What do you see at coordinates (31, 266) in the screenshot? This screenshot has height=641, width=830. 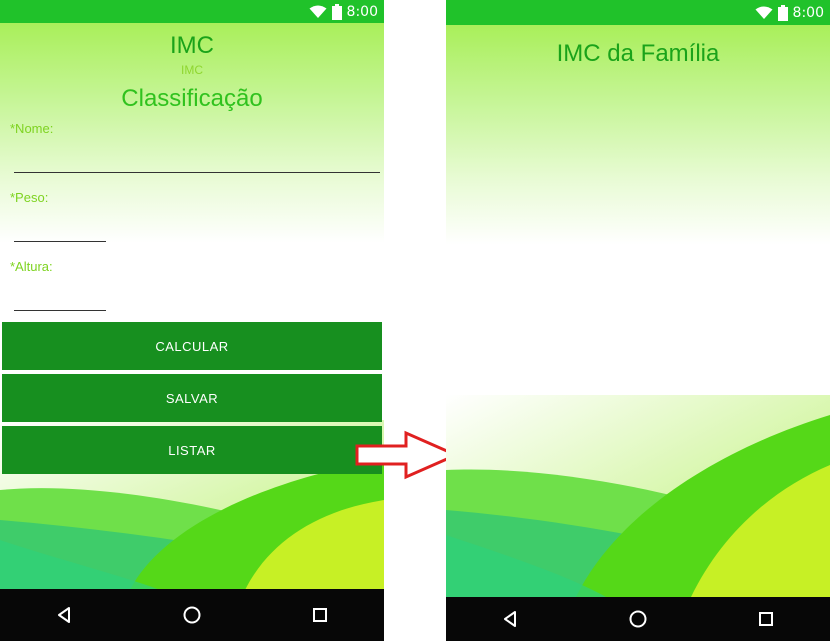 I see `height-label: *Altura:` at bounding box center [31, 266].